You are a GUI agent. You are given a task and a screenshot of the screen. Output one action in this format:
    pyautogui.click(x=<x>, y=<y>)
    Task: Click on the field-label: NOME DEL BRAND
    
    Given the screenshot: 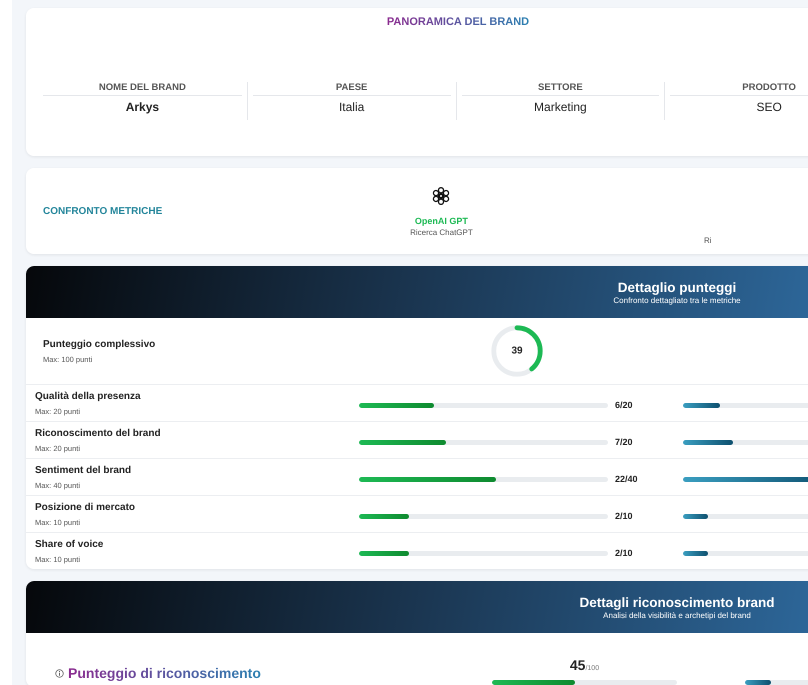 What is the action you would take?
    pyautogui.click(x=142, y=89)
    